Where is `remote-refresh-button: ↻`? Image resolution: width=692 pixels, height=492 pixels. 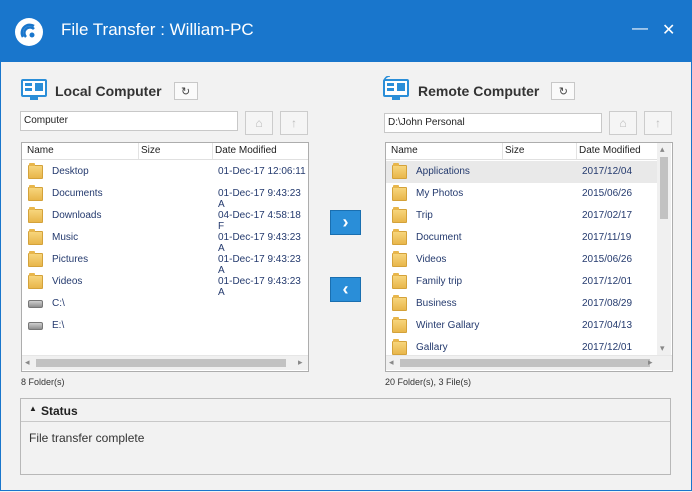 remote-refresh-button: ↻ is located at coordinates (563, 91).